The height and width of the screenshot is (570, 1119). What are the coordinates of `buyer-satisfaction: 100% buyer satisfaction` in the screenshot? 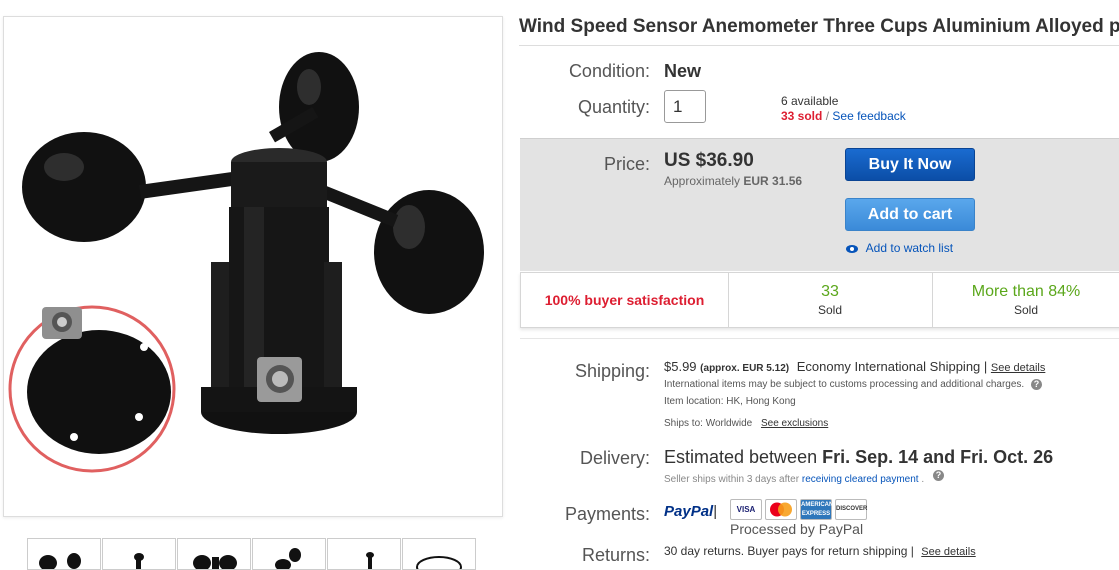 It's located at (624, 300).